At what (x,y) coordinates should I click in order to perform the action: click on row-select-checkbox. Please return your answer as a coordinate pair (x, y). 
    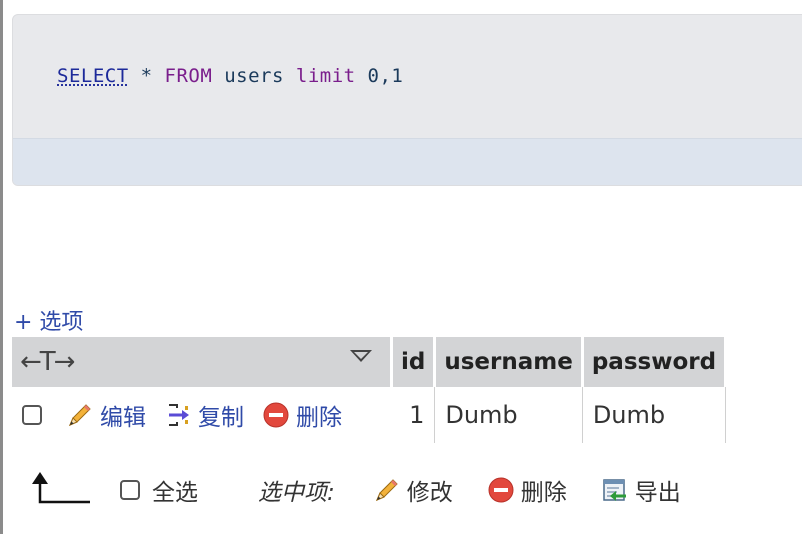
    Looking at the image, I should click on (32, 415).